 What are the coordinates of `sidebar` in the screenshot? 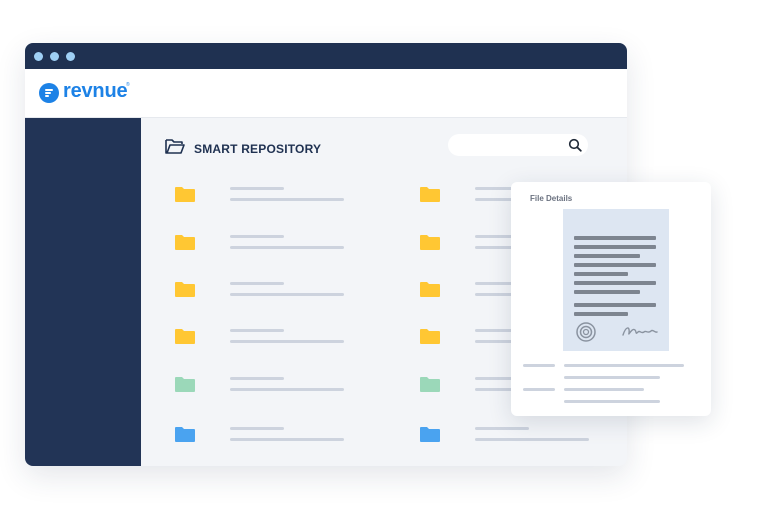 It's located at (83, 292).